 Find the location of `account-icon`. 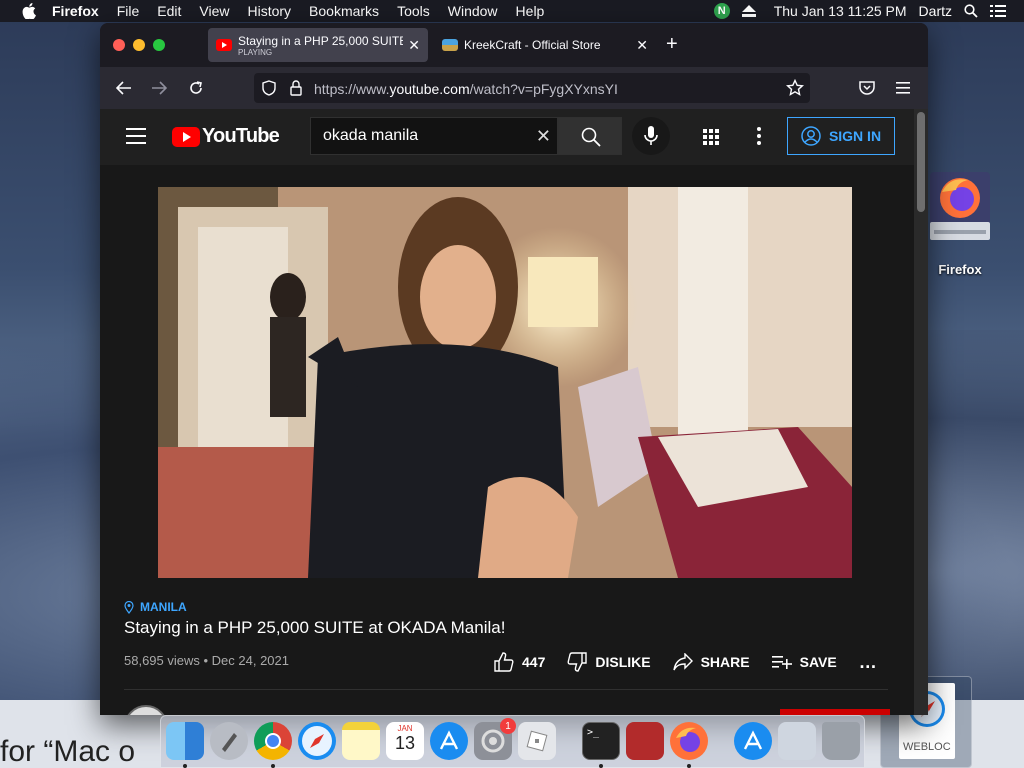

account-icon is located at coordinates (811, 136).